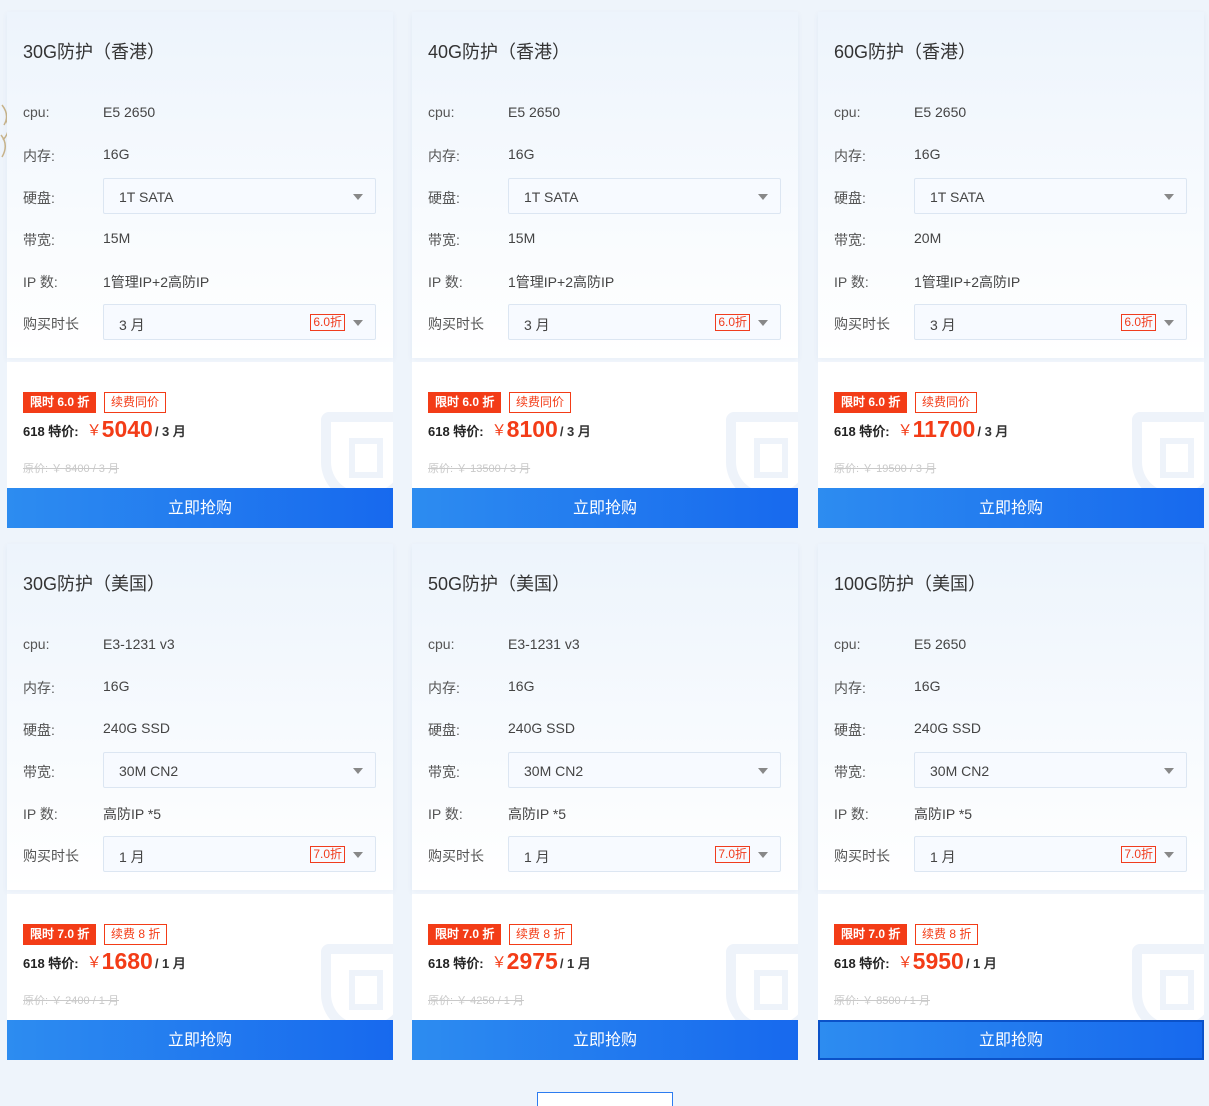 Image resolution: width=1209 pixels, height=1106 pixels. Describe the element at coordinates (200, 812) in the screenshot. I see `spec-row: IP 数: 高防IP *5` at that location.